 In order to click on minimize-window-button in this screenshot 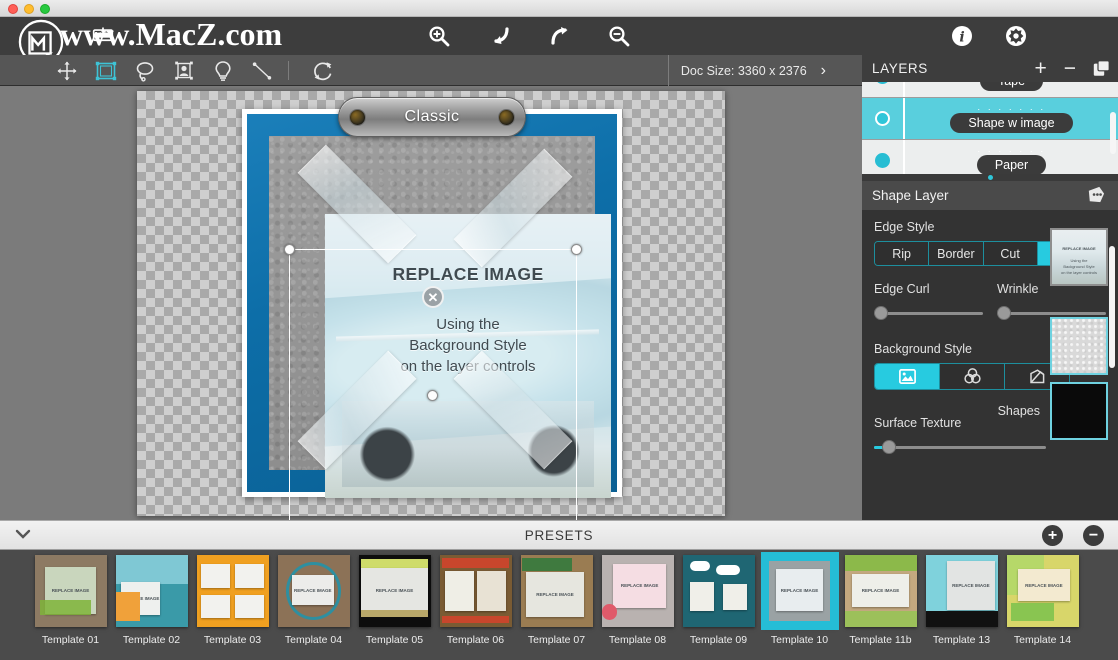, I will do `click(29, 9)`.